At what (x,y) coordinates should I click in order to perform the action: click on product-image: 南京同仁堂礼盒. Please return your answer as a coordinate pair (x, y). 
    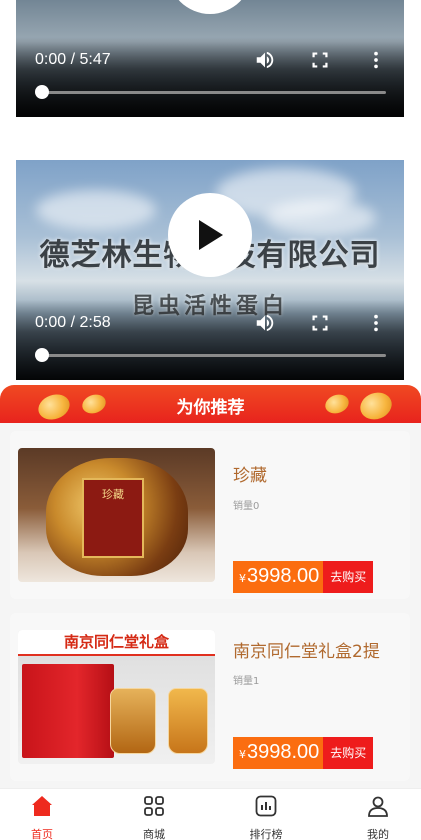
    Looking at the image, I should click on (116, 697).